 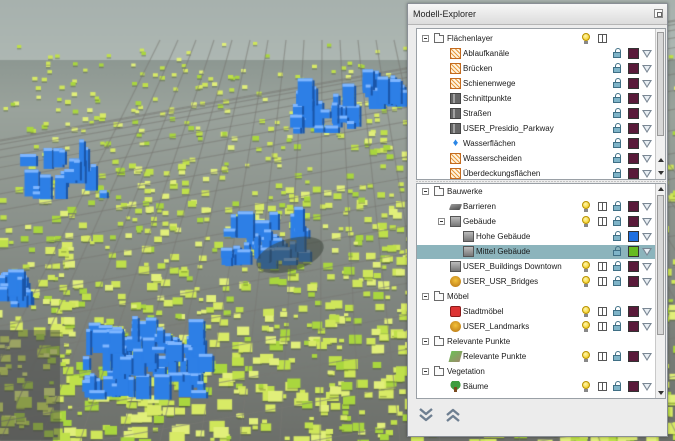 I want to click on tree-bottom-scrollbar, so click(x=660, y=291).